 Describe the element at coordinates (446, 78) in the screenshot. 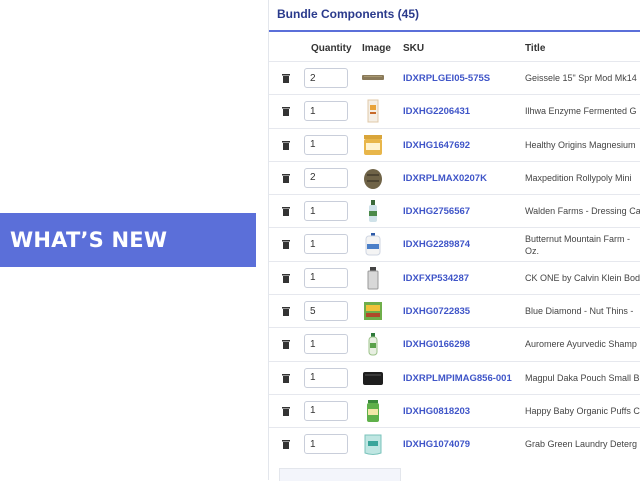

I see `sku-link: IDXRPLGEI05-575S` at that location.